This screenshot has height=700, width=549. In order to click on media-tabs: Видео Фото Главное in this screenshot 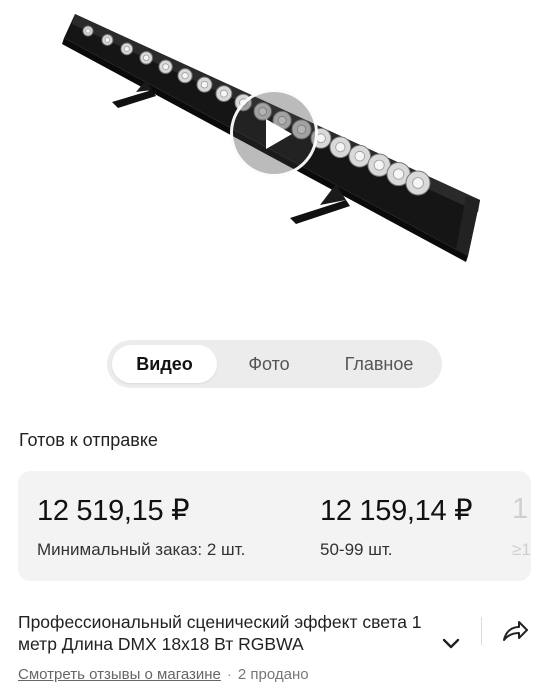, I will do `click(274, 364)`.